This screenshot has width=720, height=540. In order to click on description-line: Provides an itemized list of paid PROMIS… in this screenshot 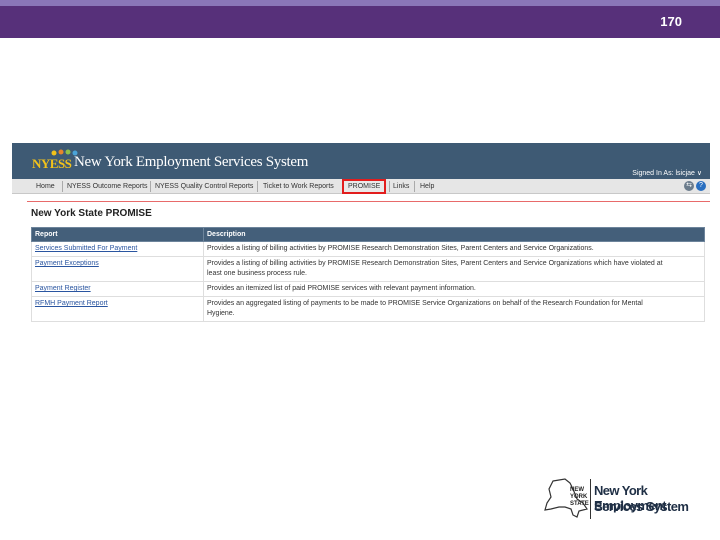, I will do `click(341, 288)`.